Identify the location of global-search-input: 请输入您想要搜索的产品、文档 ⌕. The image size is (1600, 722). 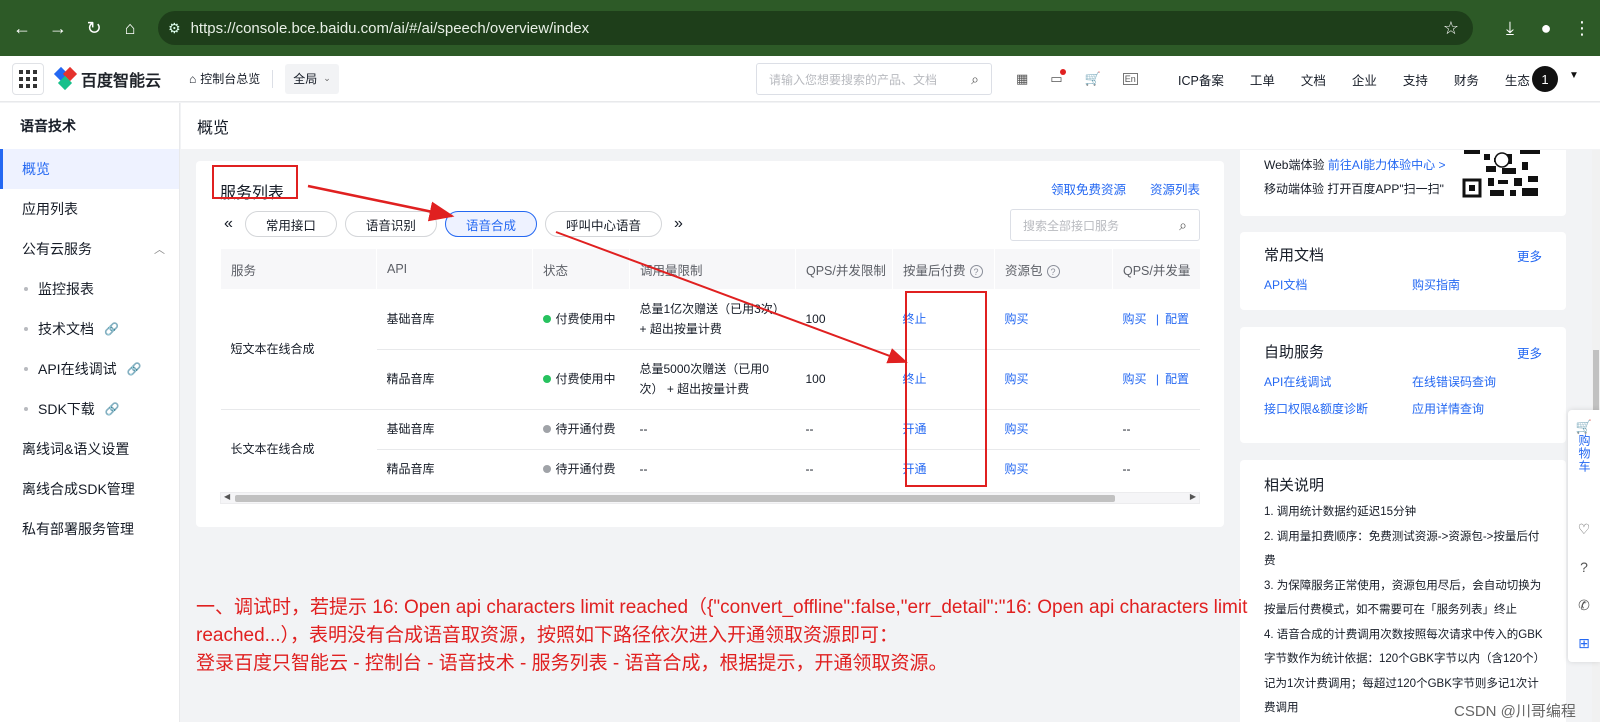
(874, 79).